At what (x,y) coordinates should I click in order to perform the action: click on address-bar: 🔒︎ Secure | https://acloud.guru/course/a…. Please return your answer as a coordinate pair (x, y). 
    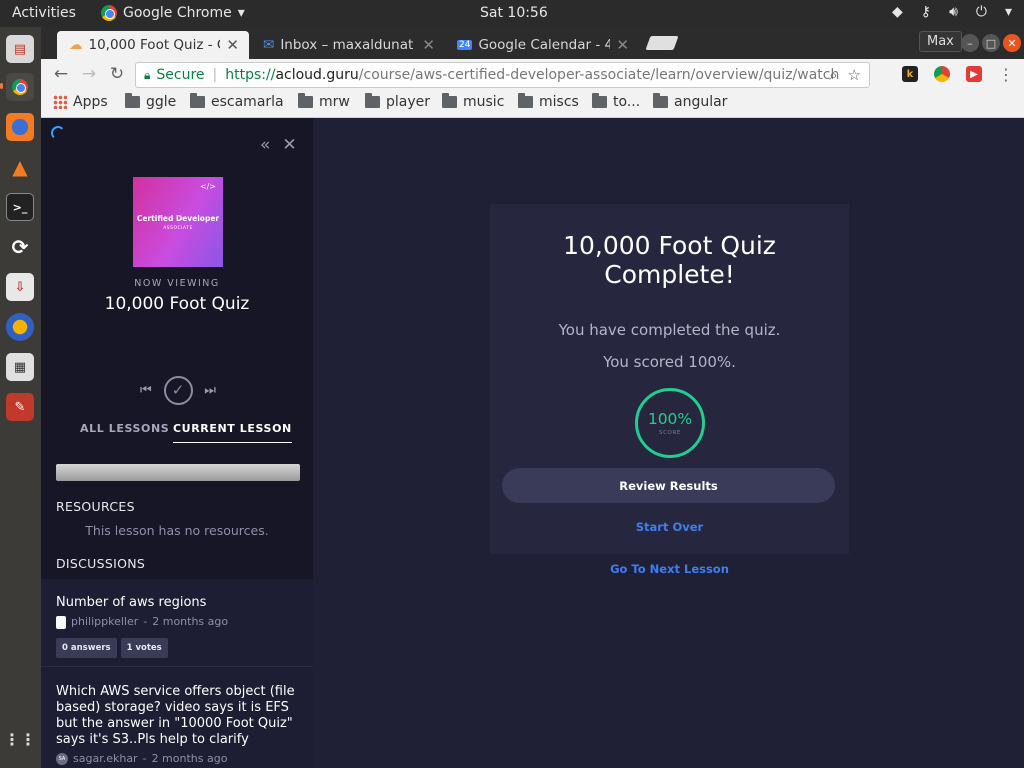
    Looking at the image, I should click on (502, 75).